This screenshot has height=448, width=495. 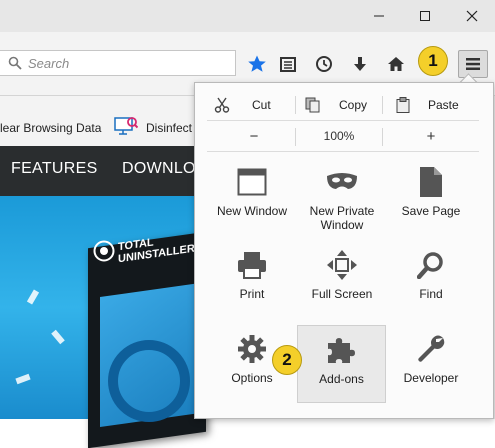 I want to click on full-screen-label: Full Screen, so click(x=342, y=294).